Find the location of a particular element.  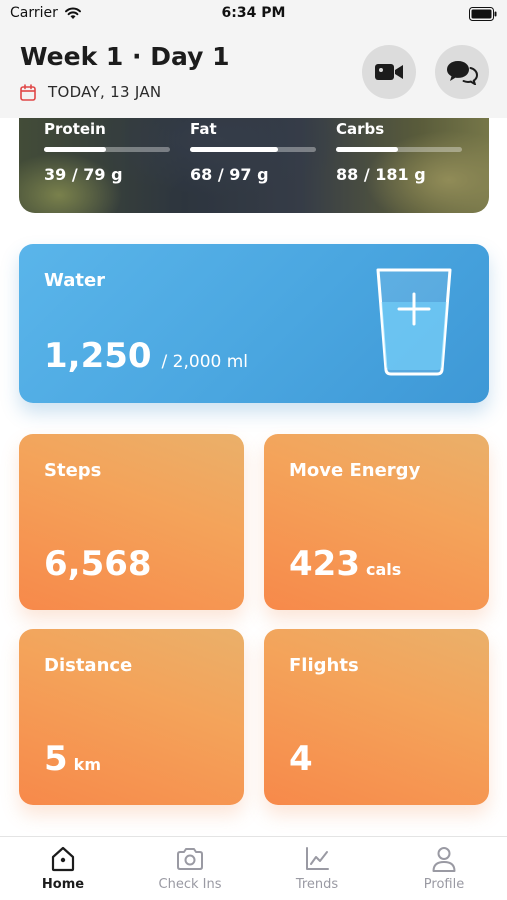

steps-value-row: 6,568 is located at coordinates (98, 564).